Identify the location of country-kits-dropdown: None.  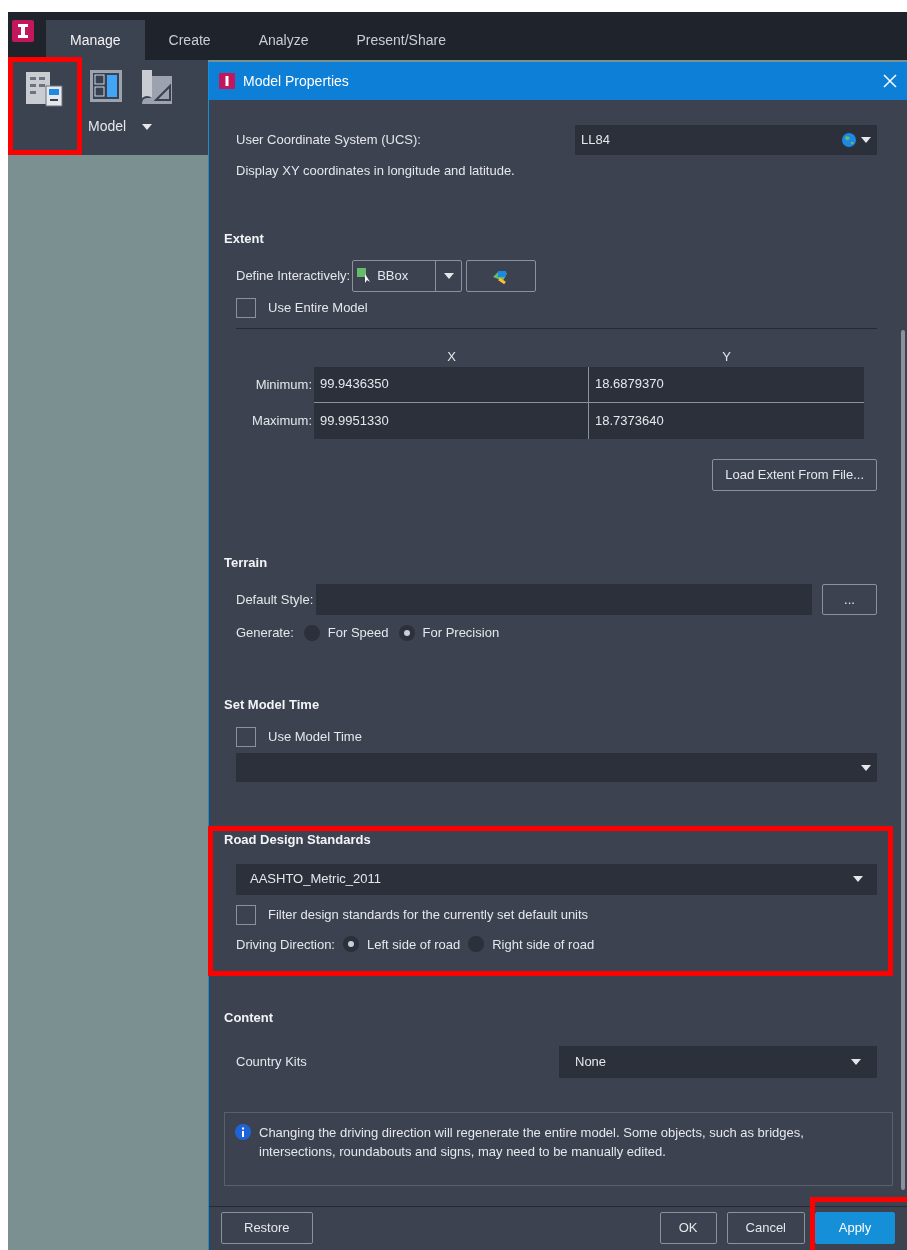
(718, 1061).